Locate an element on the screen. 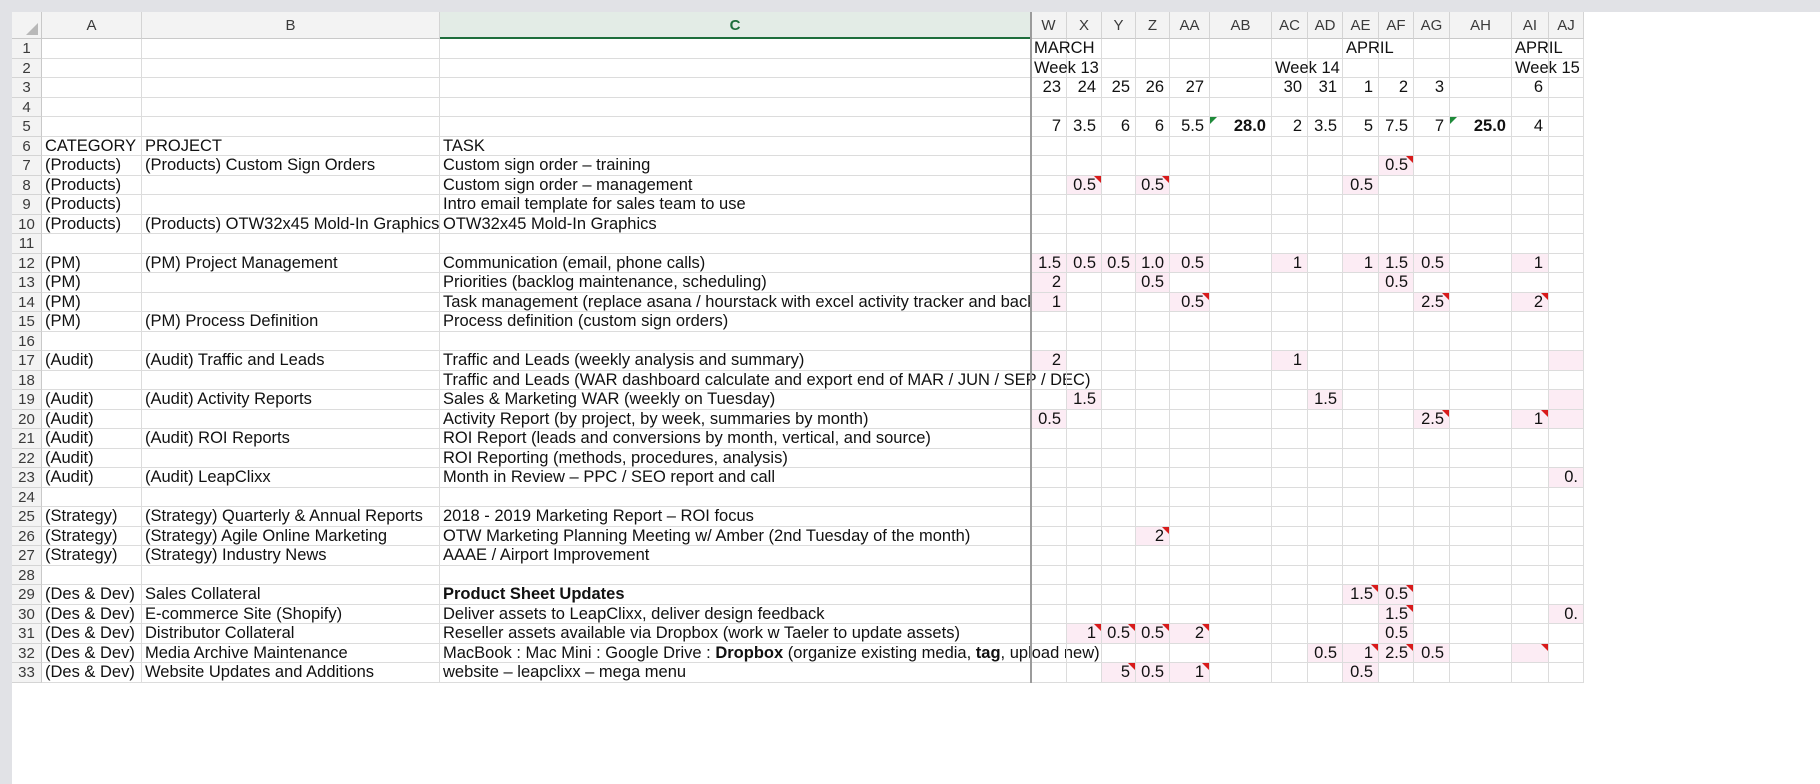 The height and width of the screenshot is (784, 1820). cell-ae3: 1 is located at coordinates (1361, 88).